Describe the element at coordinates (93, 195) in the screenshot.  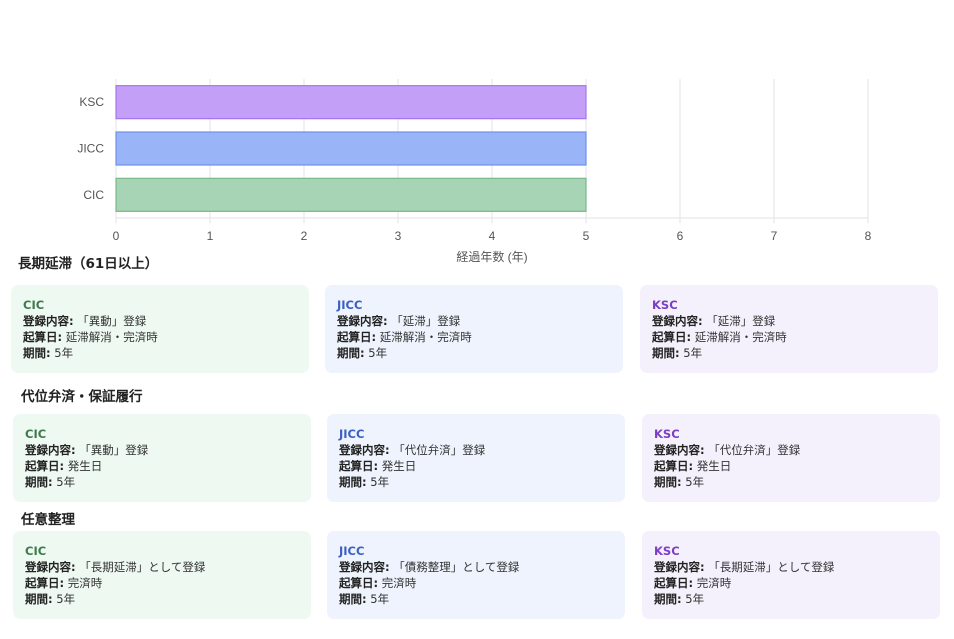
I see `y-tick-label: CIC` at that location.